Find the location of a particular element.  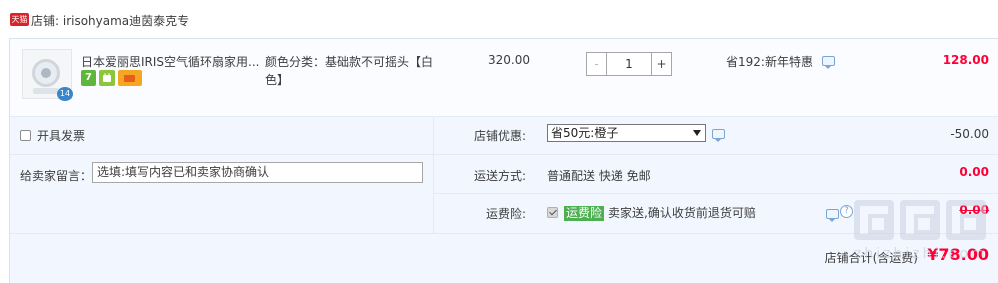

thumb-badge: 14 is located at coordinates (65, 94).